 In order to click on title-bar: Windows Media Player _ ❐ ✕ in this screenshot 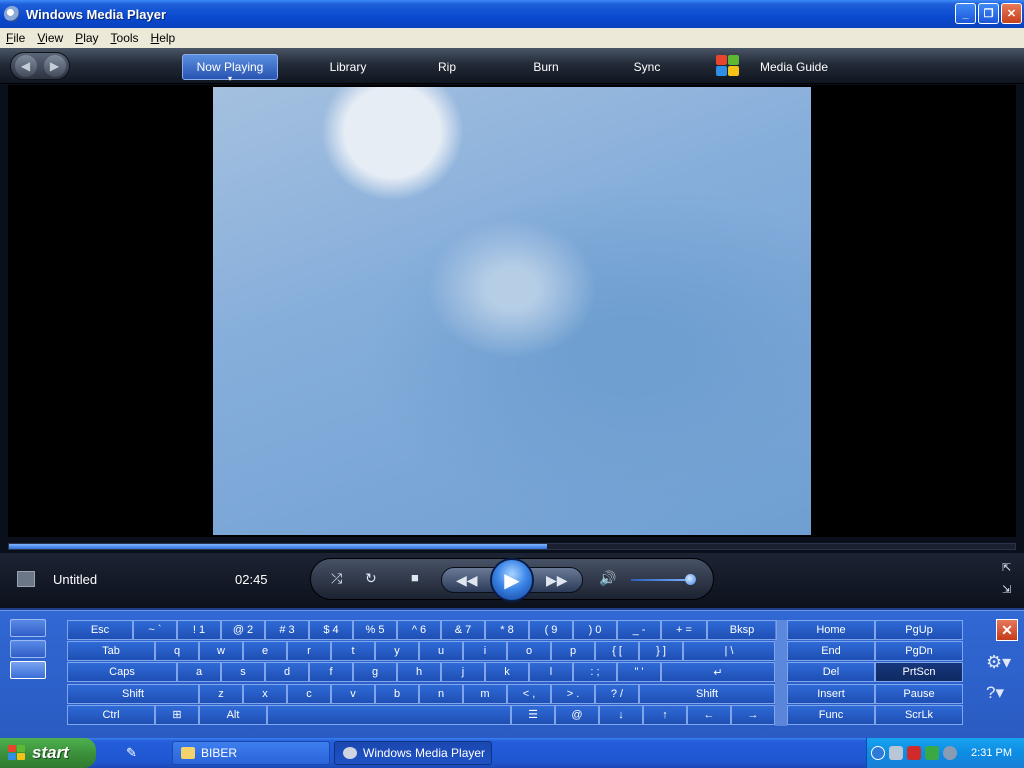, I will do `click(512, 14)`.